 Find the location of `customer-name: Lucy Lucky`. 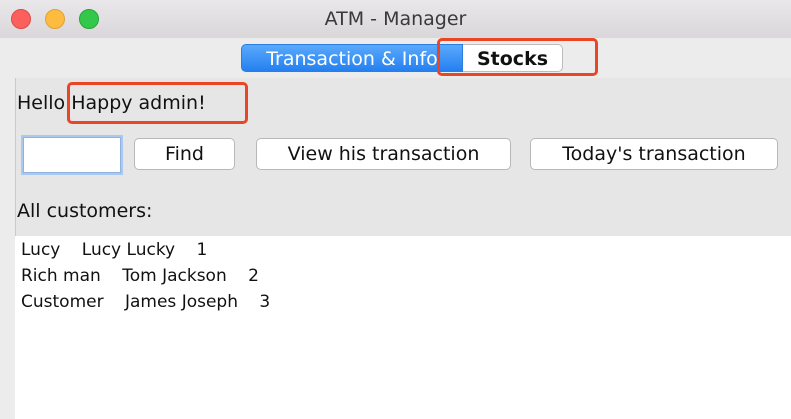

customer-name: Lucy Lucky is located at coordinates (128, 250).